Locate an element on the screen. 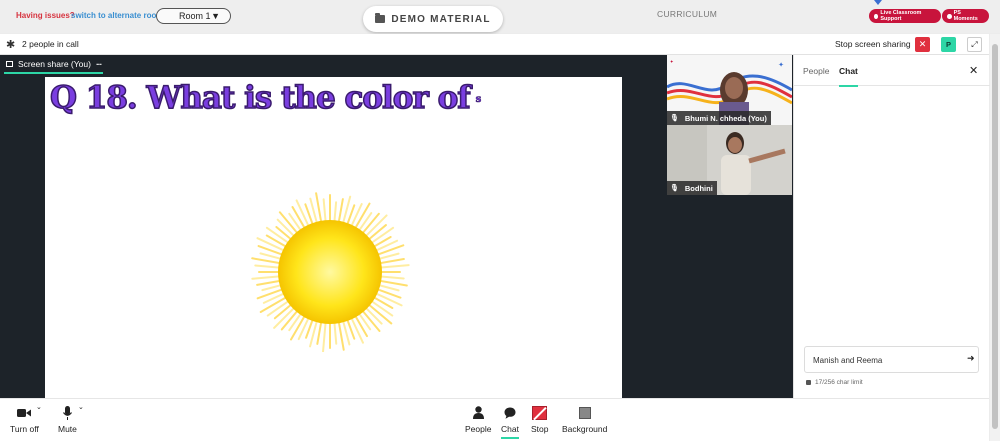  video-camera-icon is located at coordinates (24, 412).